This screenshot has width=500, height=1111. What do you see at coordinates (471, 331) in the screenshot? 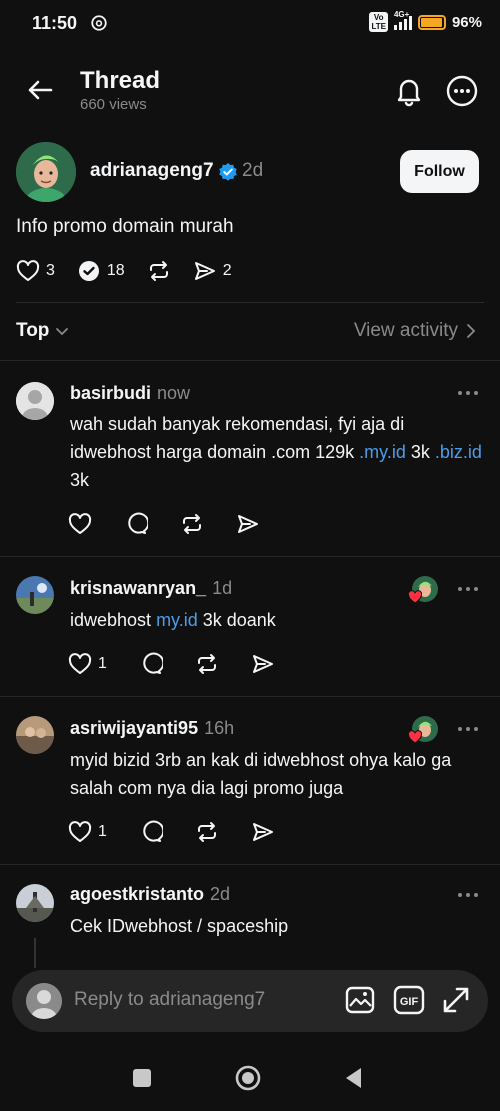
I see `chevron-right-icon` at bounding box center [471, 331].